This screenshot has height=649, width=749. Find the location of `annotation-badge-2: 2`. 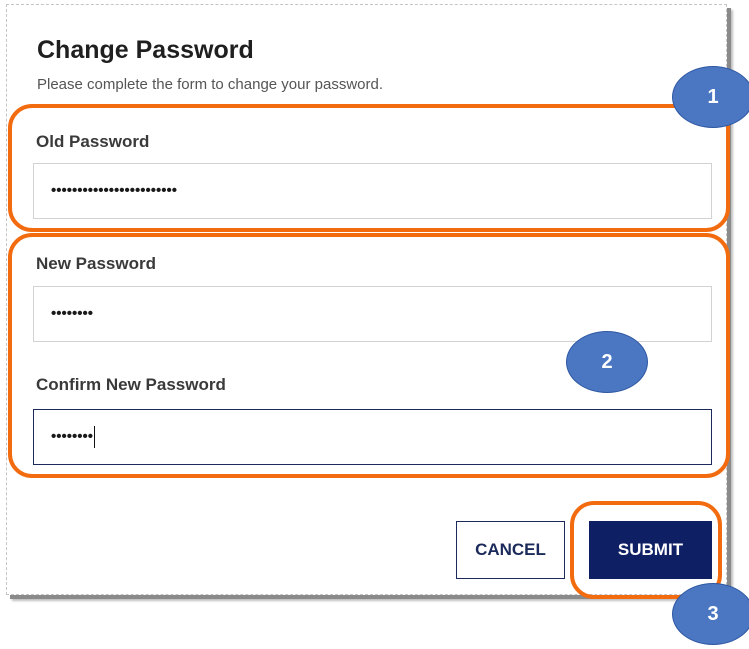

annotation-badge-2: 2 is located at coordinates (607, 362).